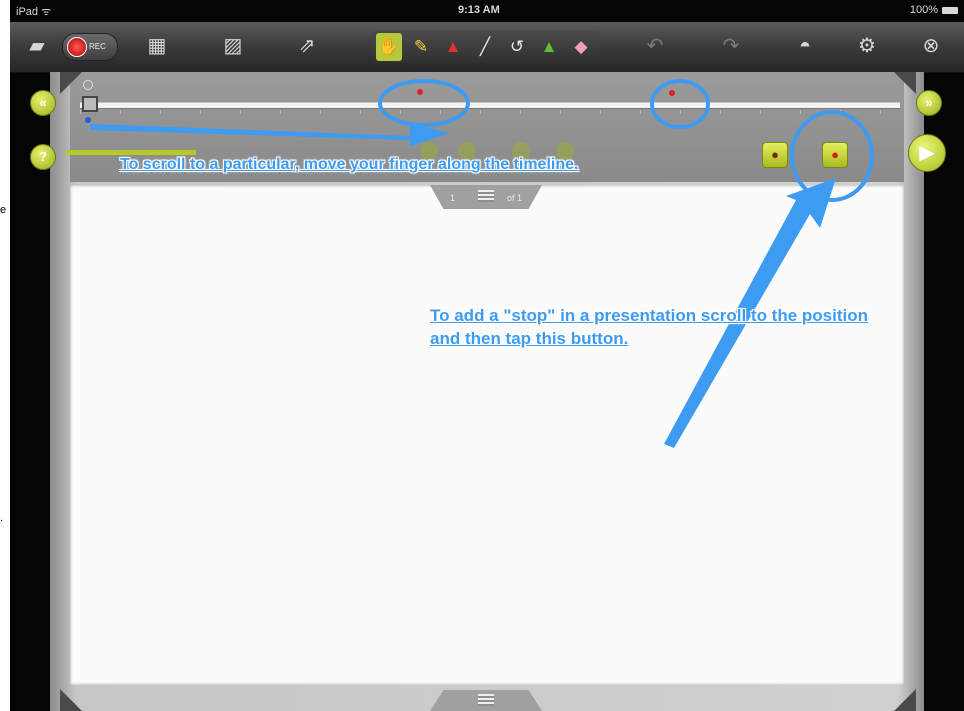 Image resolution: width=964 pixels, height=711 pixels. What do you see at coordinates (2, 518) in the screenshot?
I see `page-edge-text: .` at bounding box center [2, 518].